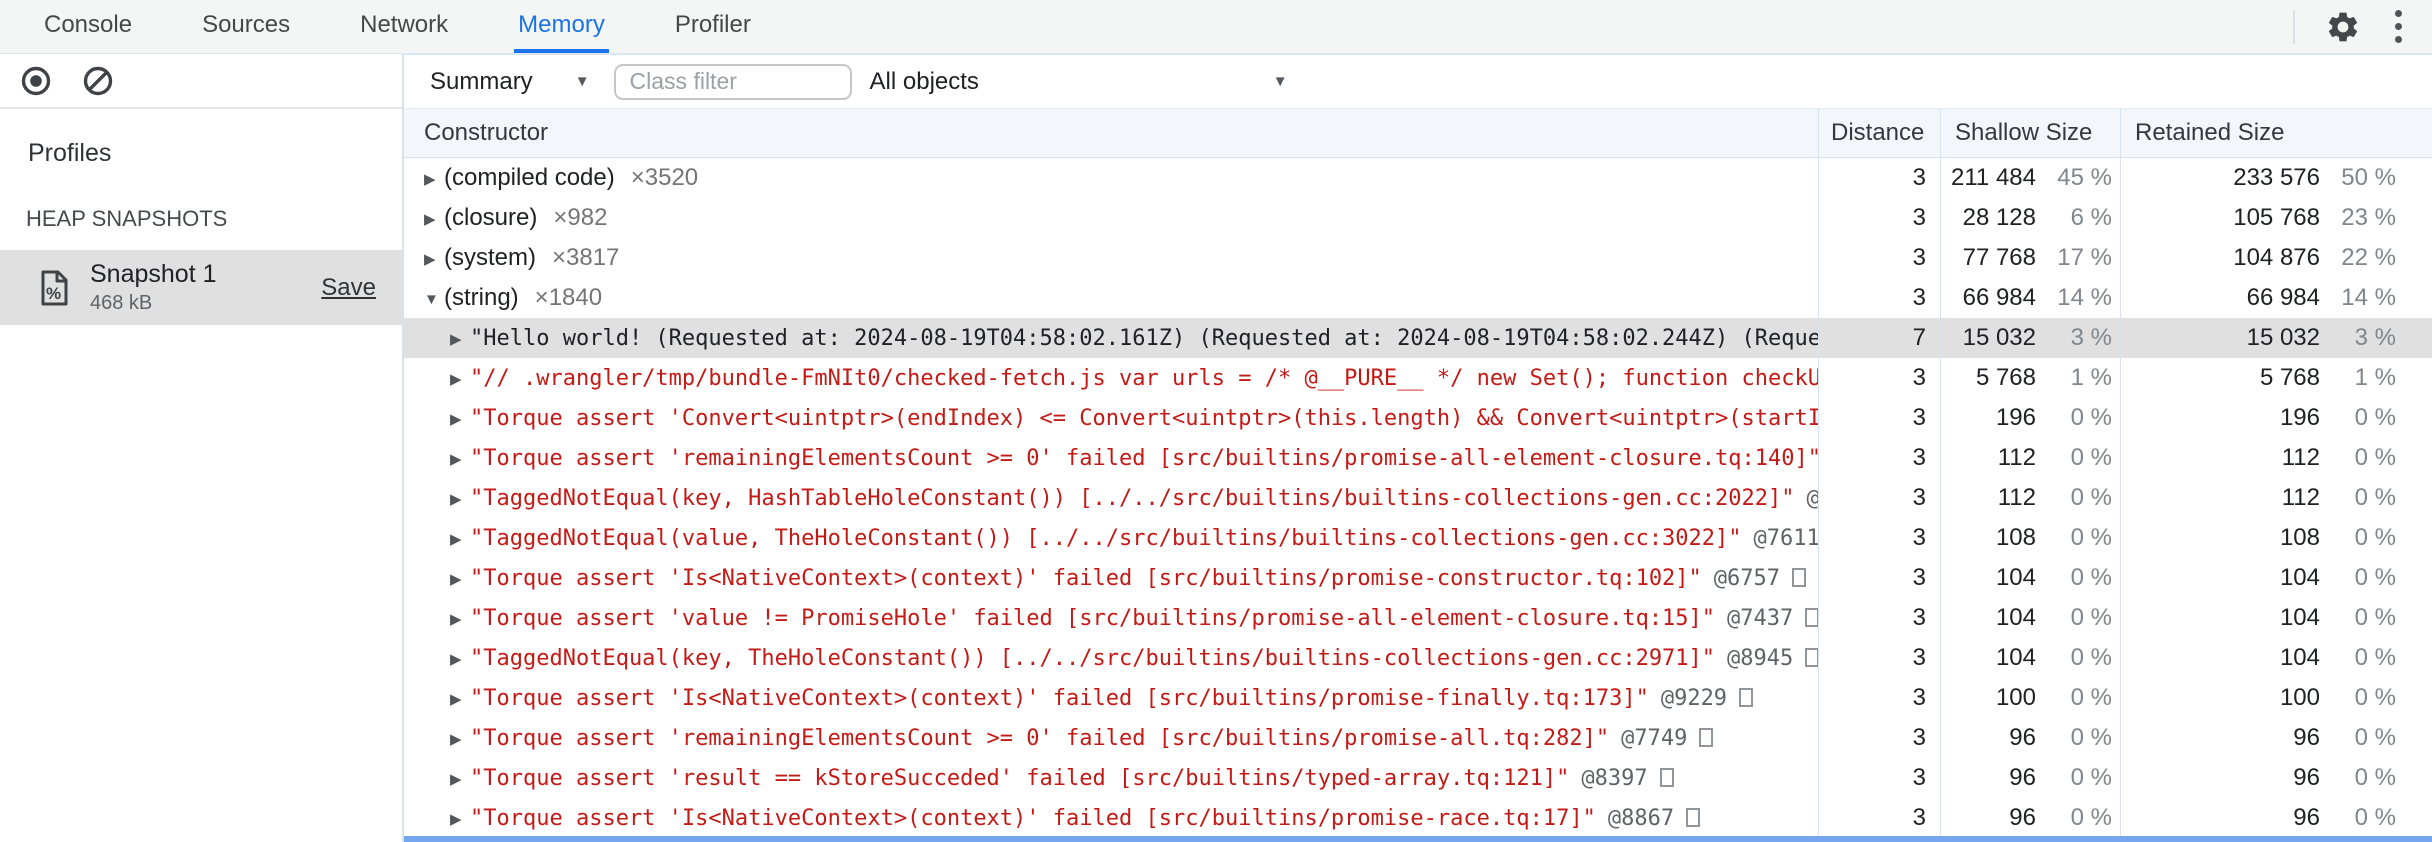 This screenshot has width=2432, height=842. Describe the element at coordinates (404, 26) in the screenshot. I see `tab-network: Network` at that location.